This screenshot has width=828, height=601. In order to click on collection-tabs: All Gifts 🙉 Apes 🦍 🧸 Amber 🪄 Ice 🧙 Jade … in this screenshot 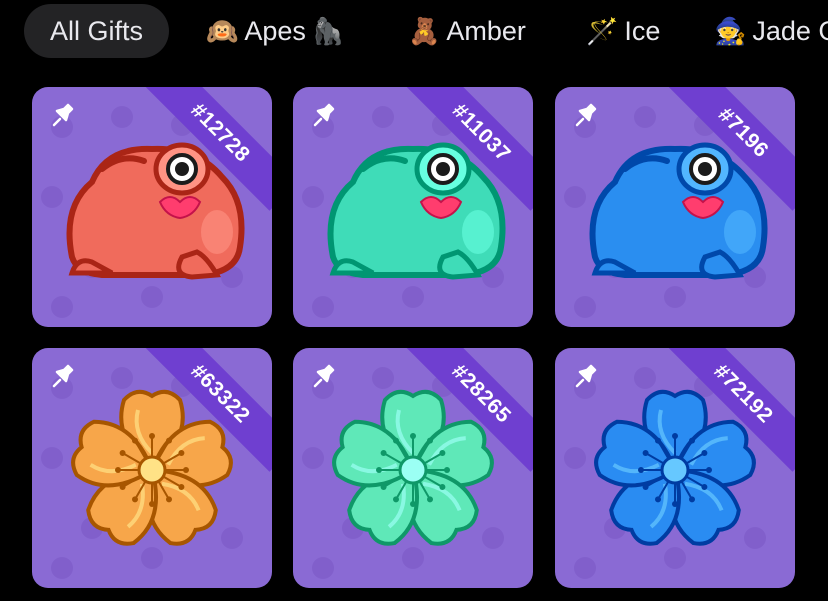, I will do `click(414, 32)`.